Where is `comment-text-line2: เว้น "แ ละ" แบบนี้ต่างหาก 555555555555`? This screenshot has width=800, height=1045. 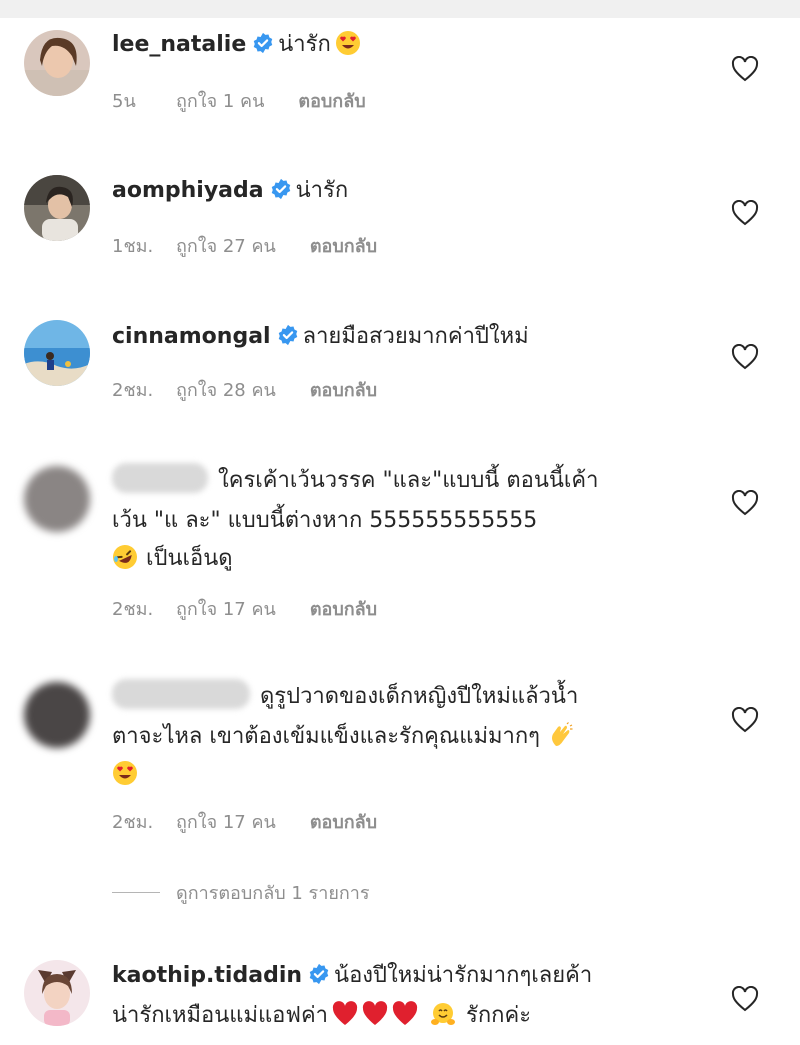
comment-text-line2: เว้น "แ ละ" แบบนี้ต่างหาก 555555555555 is located at coordinates (325, 520).